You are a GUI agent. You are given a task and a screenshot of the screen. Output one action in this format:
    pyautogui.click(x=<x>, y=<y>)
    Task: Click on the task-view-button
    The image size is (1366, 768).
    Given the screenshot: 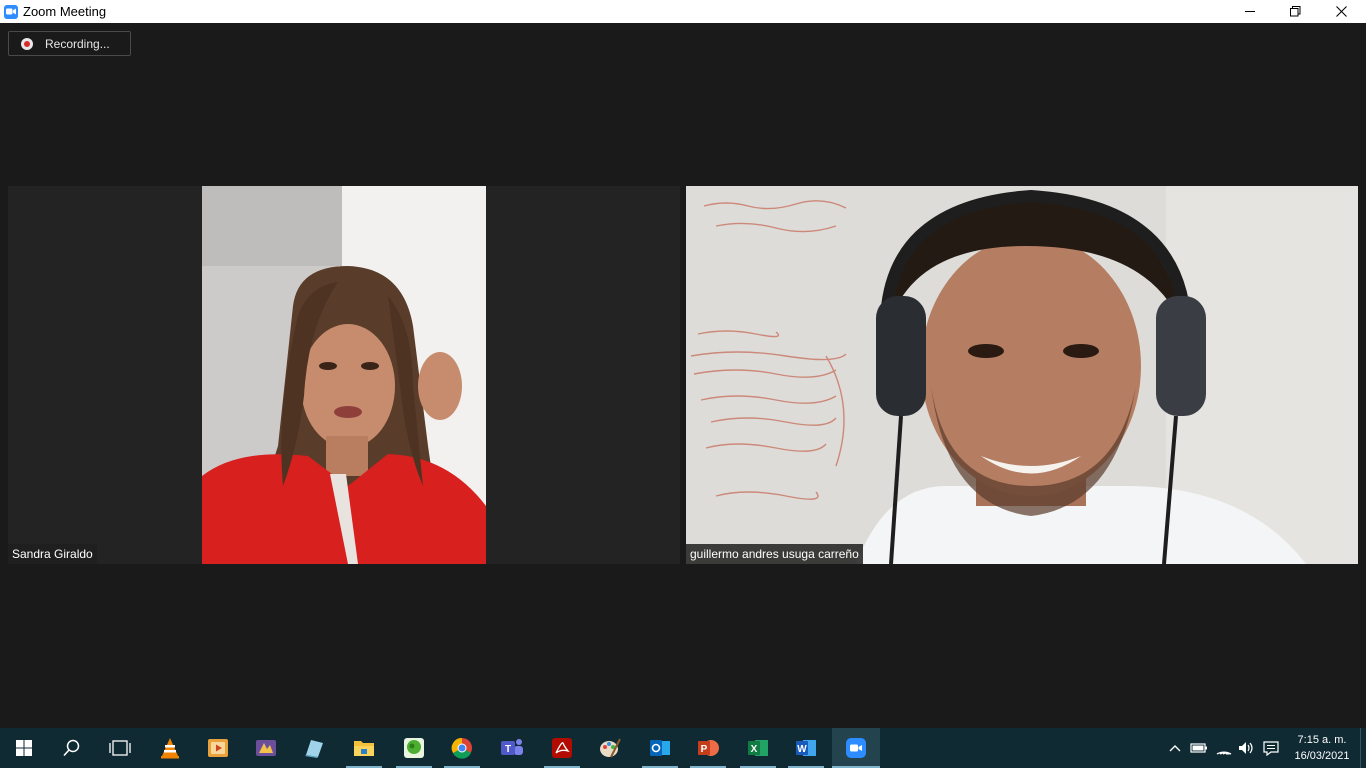 What is the action you would take?
    pyautogui.click(x=120, y=748)
    